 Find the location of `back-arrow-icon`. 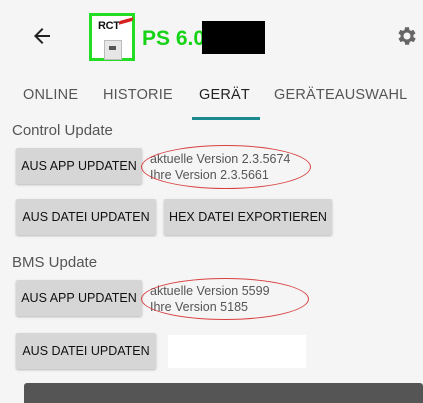

back-arrow-icon is located at coordinates (42, 36).